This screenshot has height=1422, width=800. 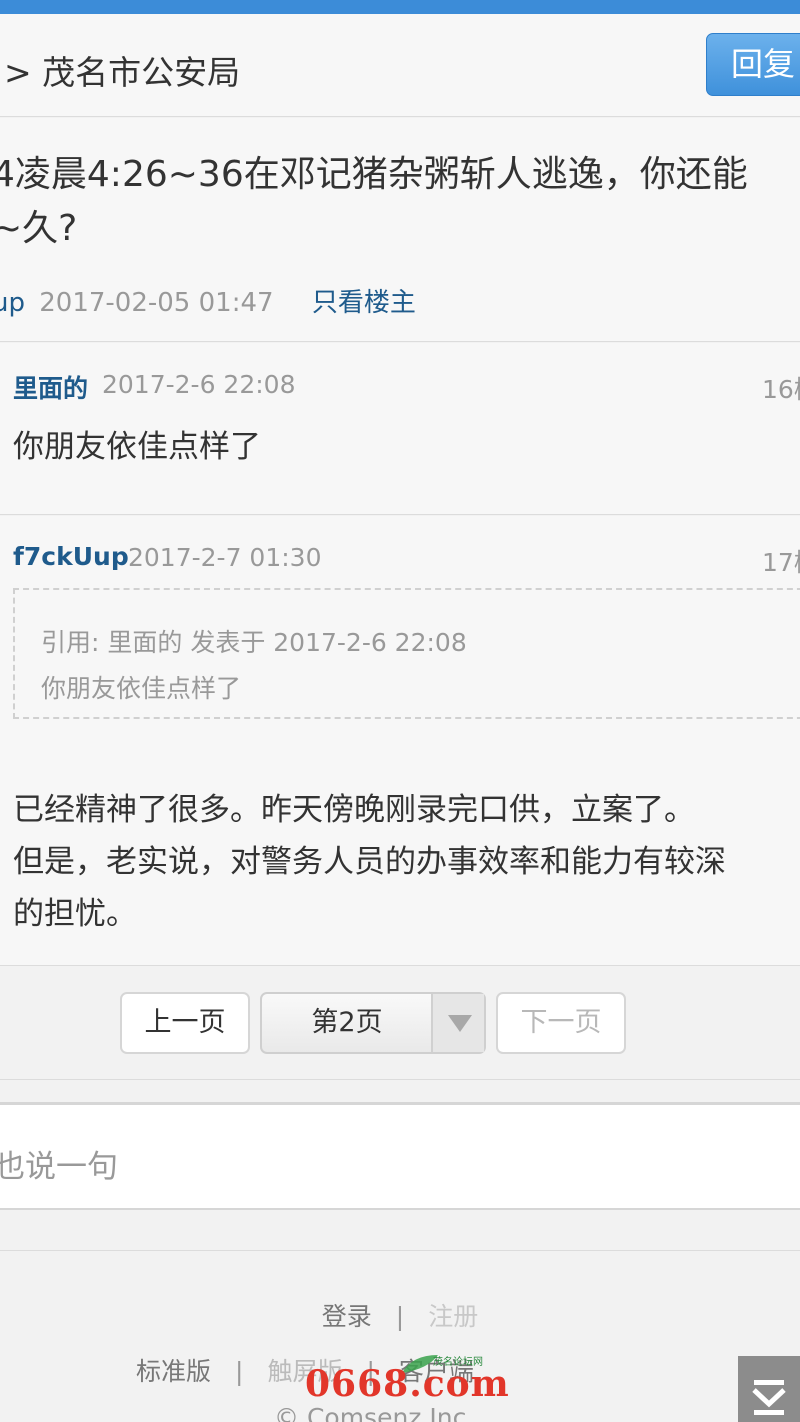 What do you see at coordinates (225, 557) in the screenshot?
I see `post-date: 2017-2-7 01:30` at bounding box center [225, 557].